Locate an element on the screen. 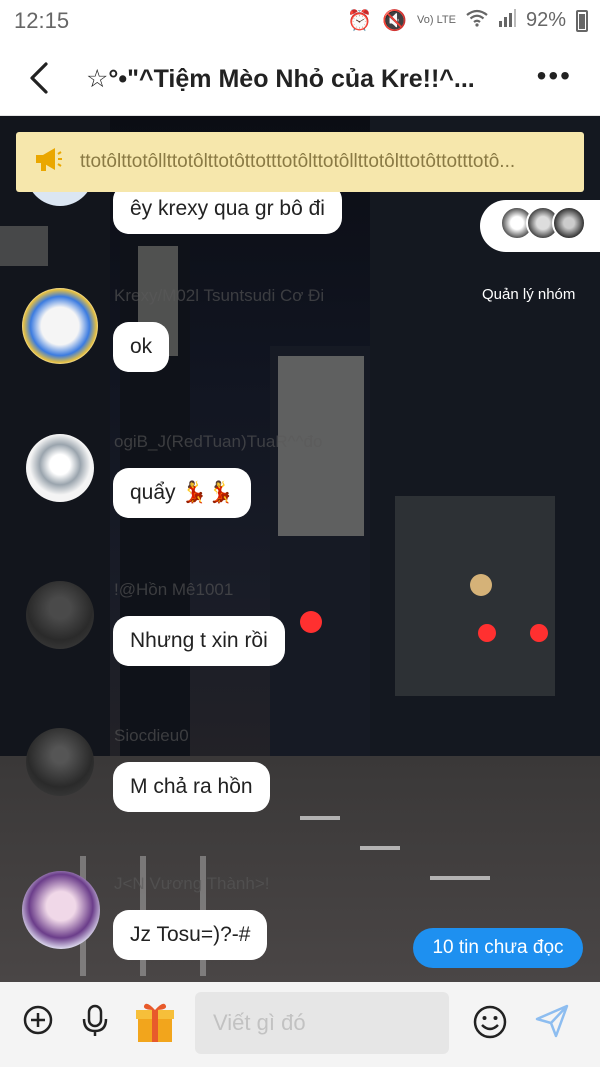  sender-name: !@Hồn Mê1001 is located at coordinates (174, 589).